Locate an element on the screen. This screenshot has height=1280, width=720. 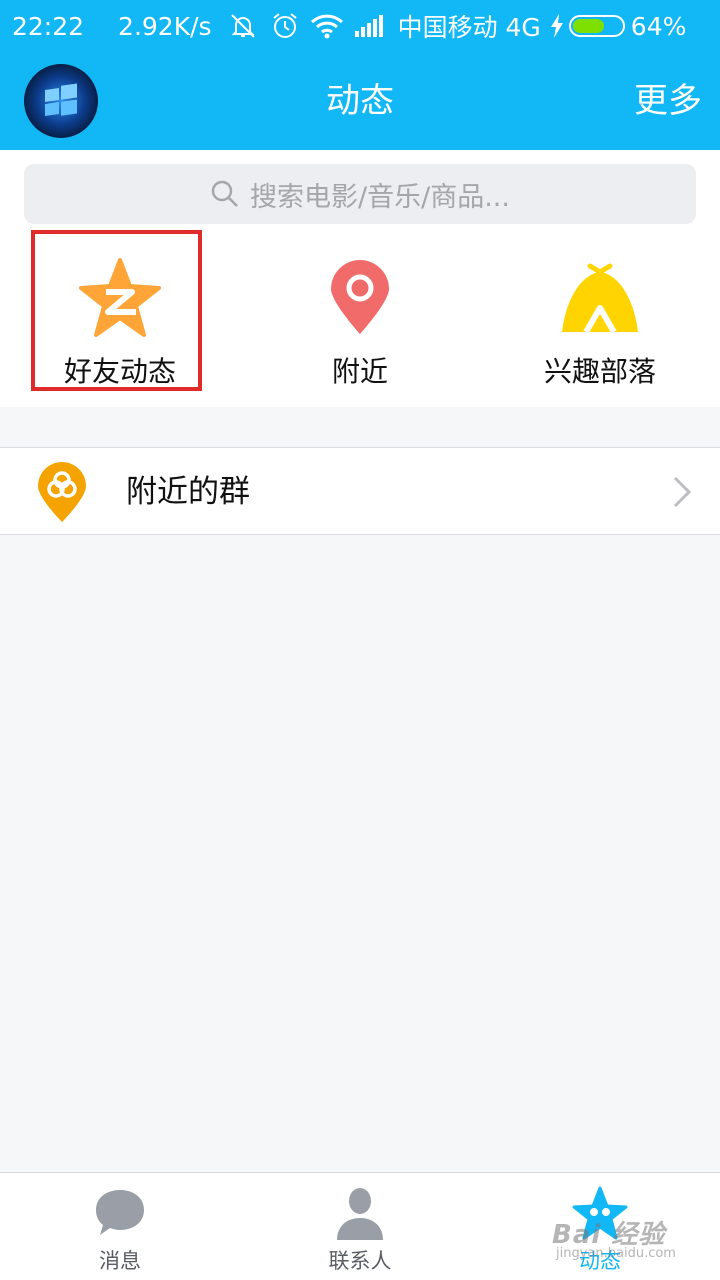
message-bubble-icon is located at coordinates (120, 1213).